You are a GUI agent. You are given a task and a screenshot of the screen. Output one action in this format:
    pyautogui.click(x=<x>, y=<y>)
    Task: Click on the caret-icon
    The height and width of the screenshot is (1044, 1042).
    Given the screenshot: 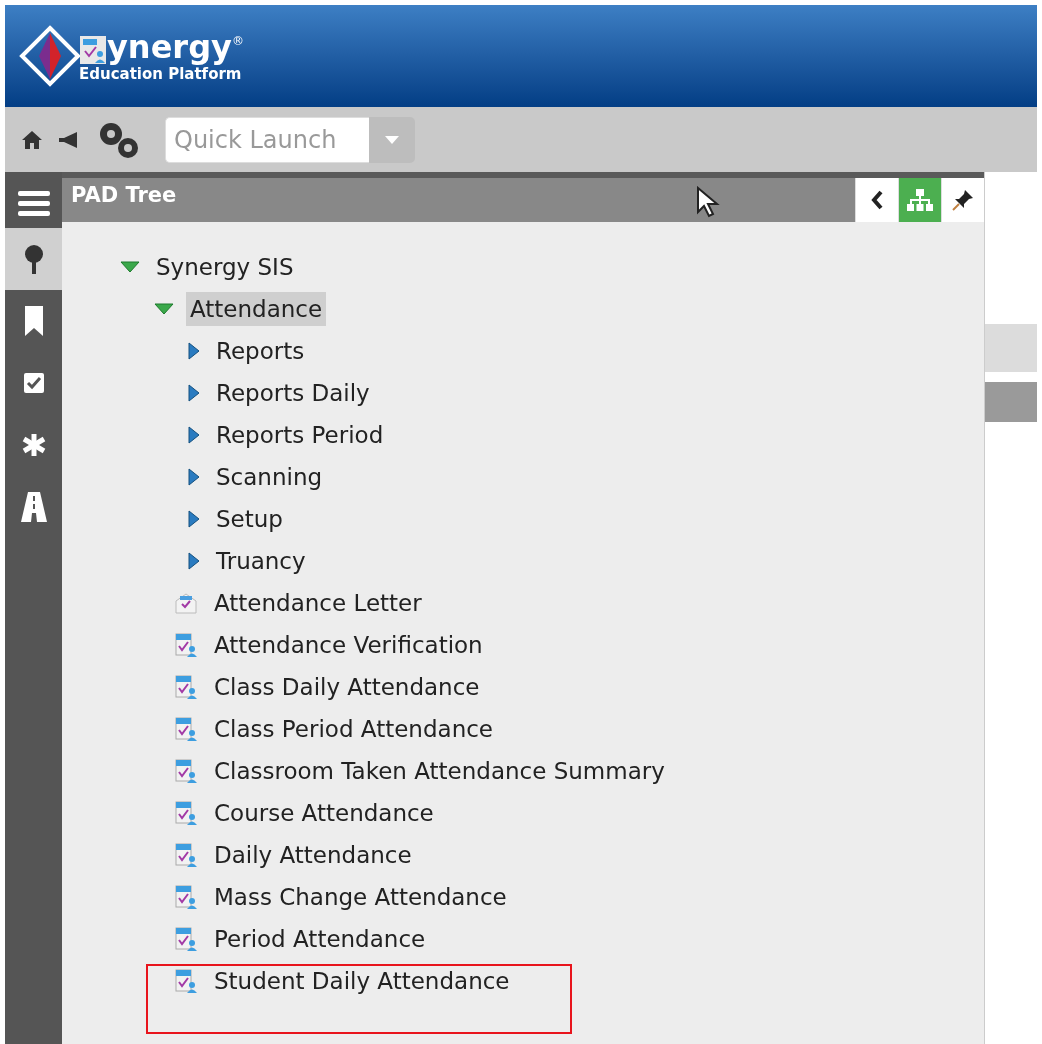 What is the action you would take?
    pyautogui.click(x=392, y=139)
    